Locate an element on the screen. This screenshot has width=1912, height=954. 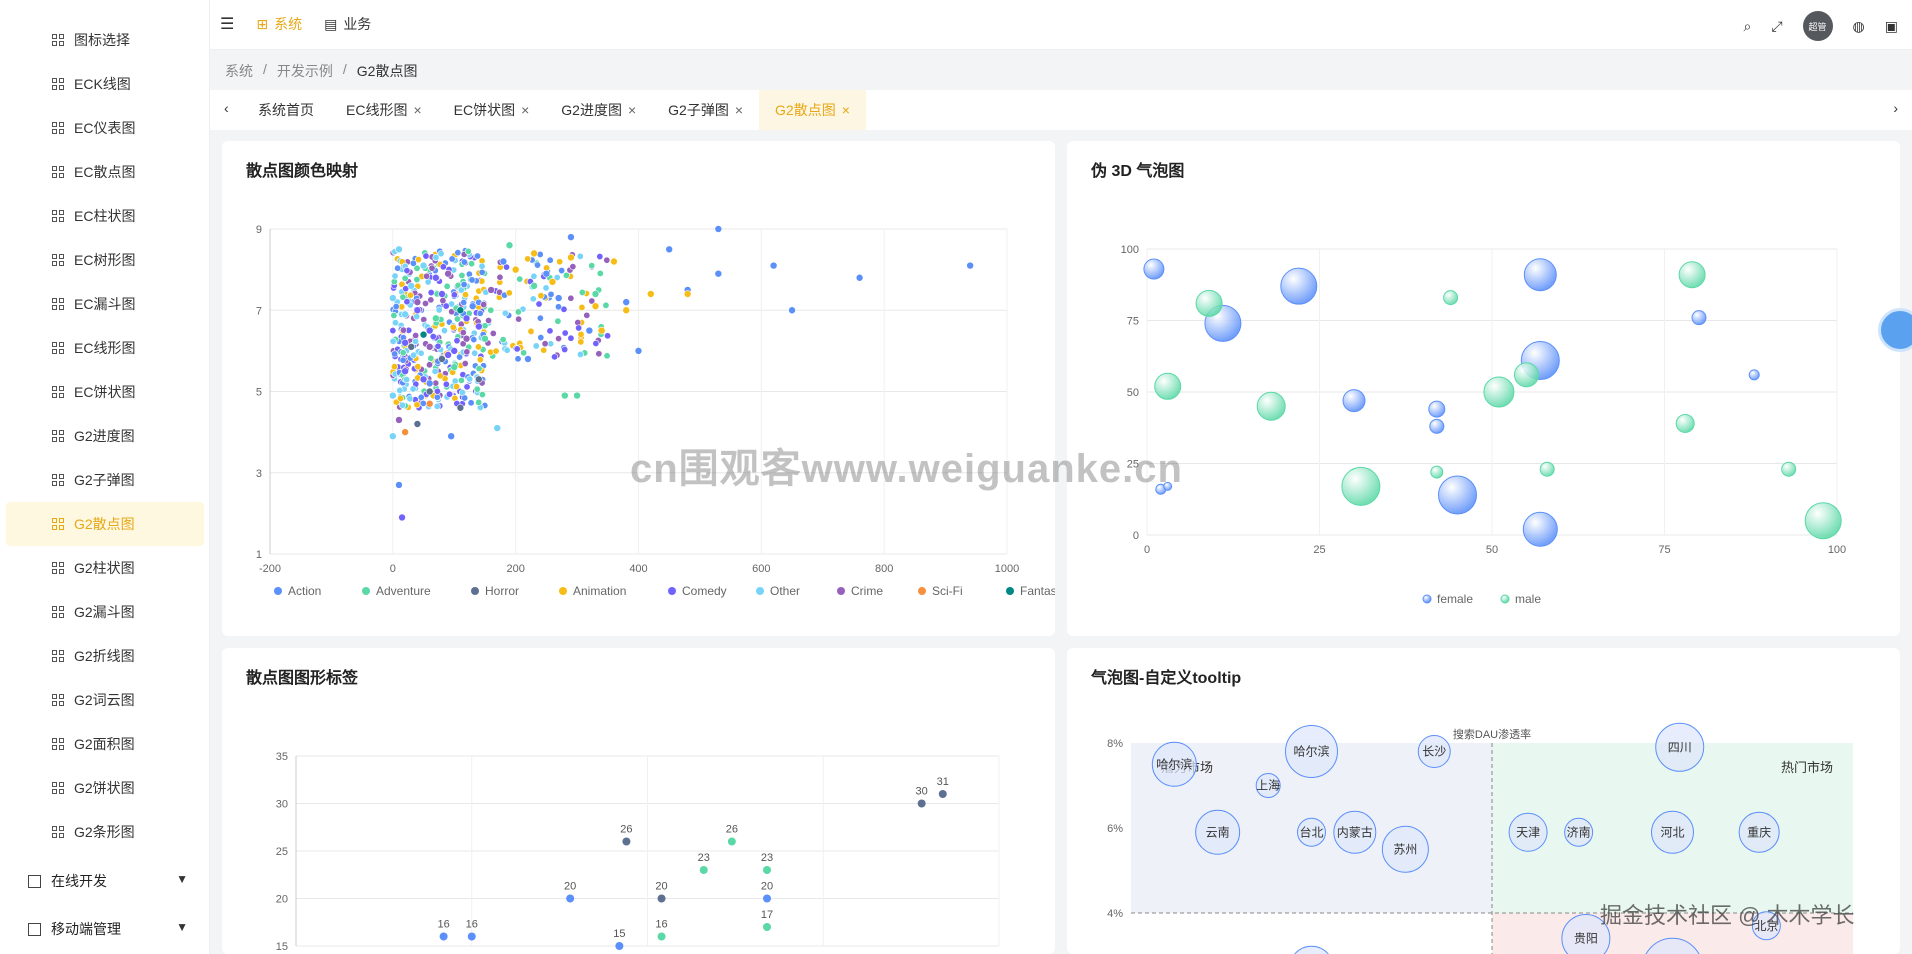
sidebar-item: G2进度图 is located at coordinates (104, 436).